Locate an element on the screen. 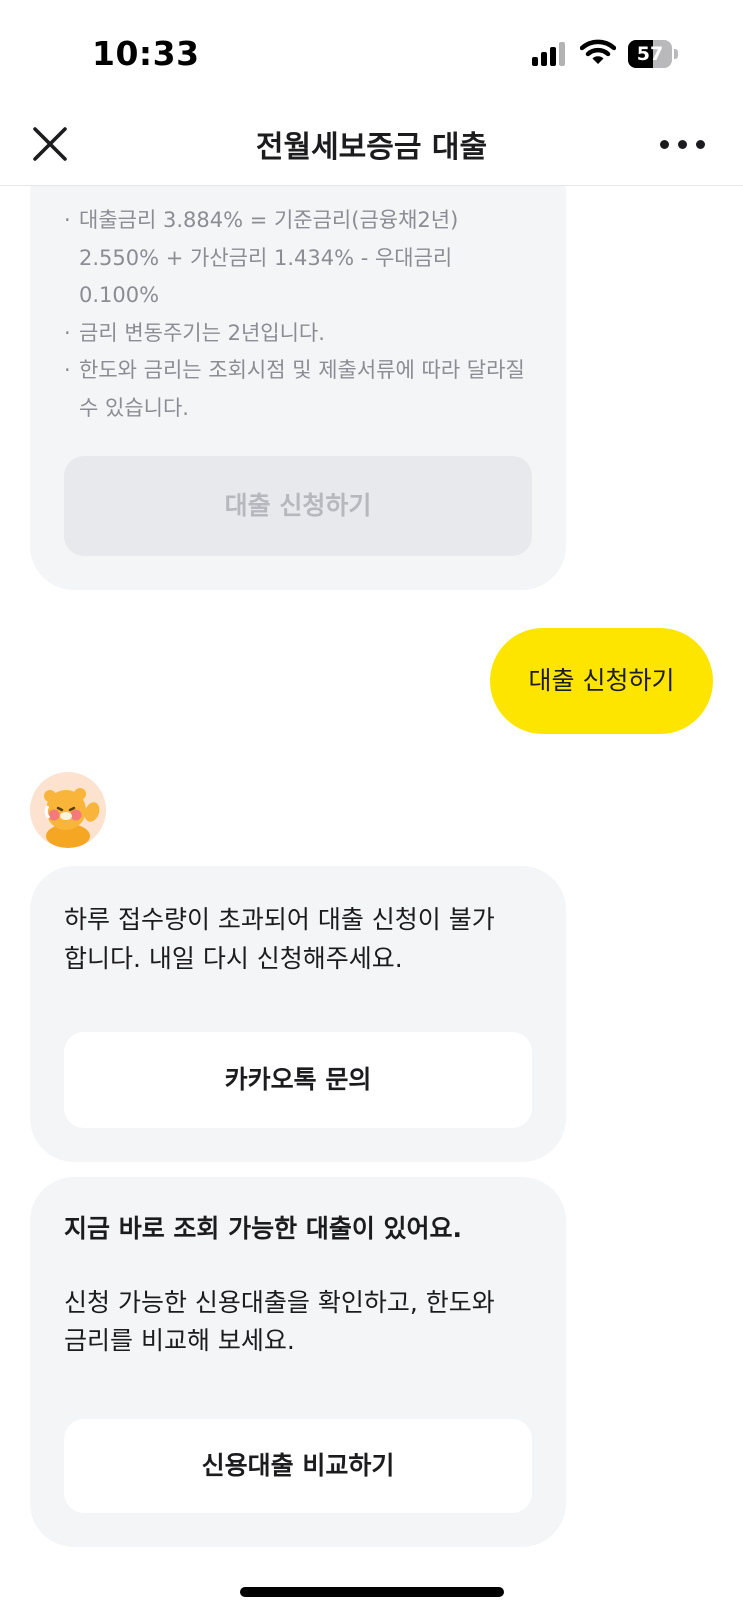  rate-note-line: 2.550% + 가산금리 1.434% - 우대금리 is located at coordinates (266, 257).